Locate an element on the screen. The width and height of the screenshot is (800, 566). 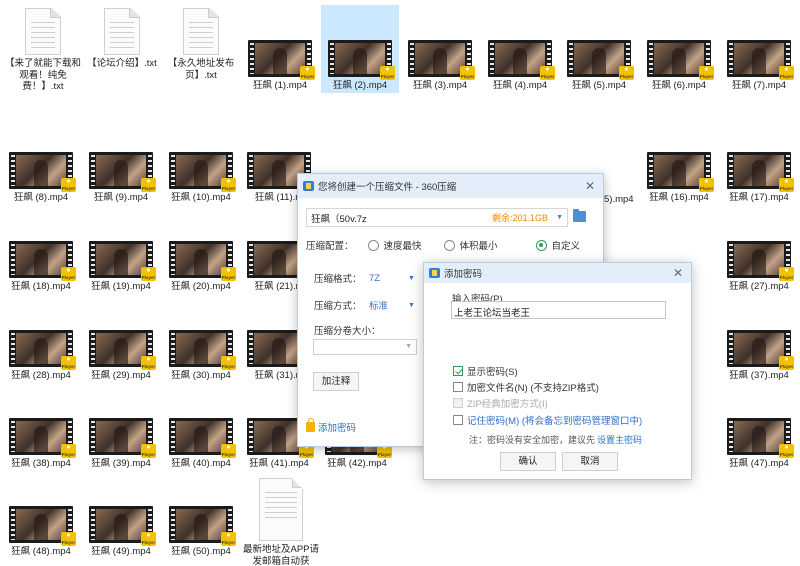
file-label: 狂飙 (48).mp4 is located at coordinates (41, 551).